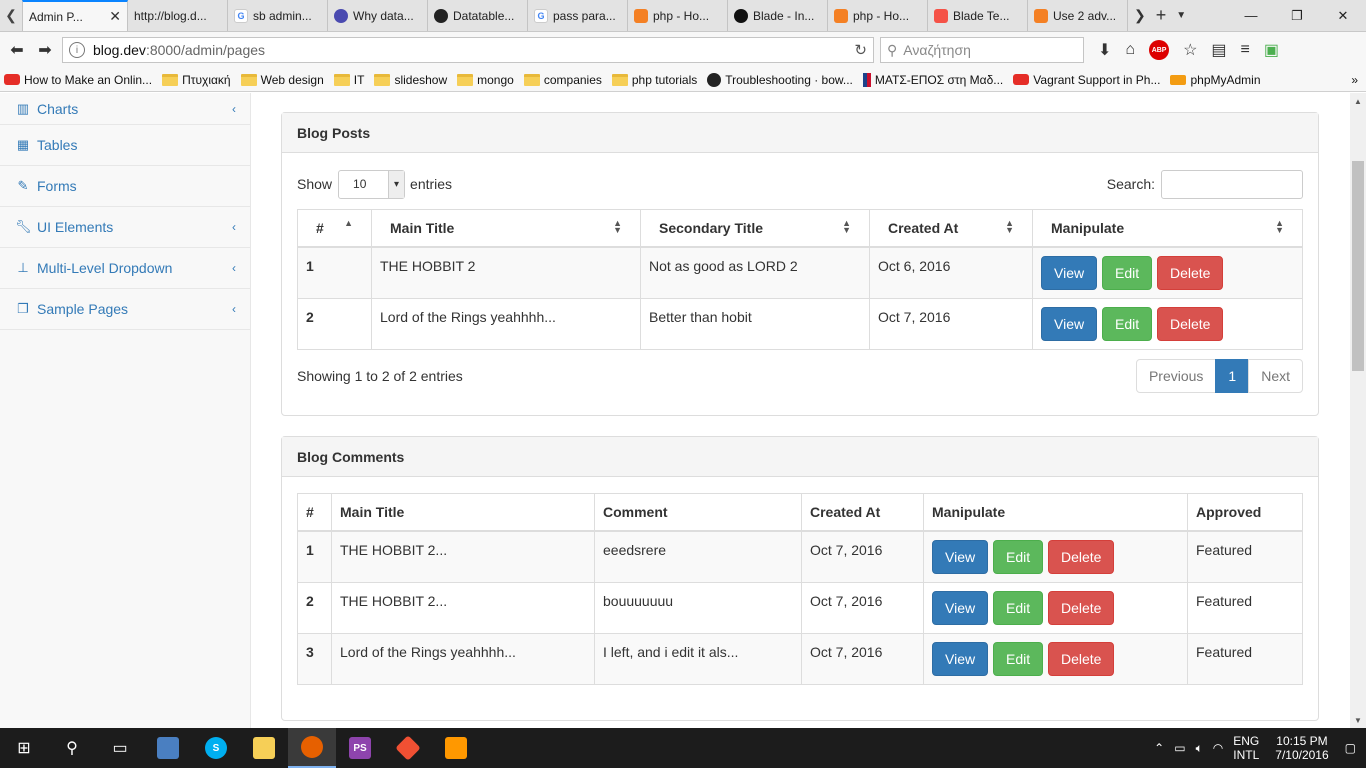  I want to click on scroll-up-icon: ▲, so click(1358, 101).